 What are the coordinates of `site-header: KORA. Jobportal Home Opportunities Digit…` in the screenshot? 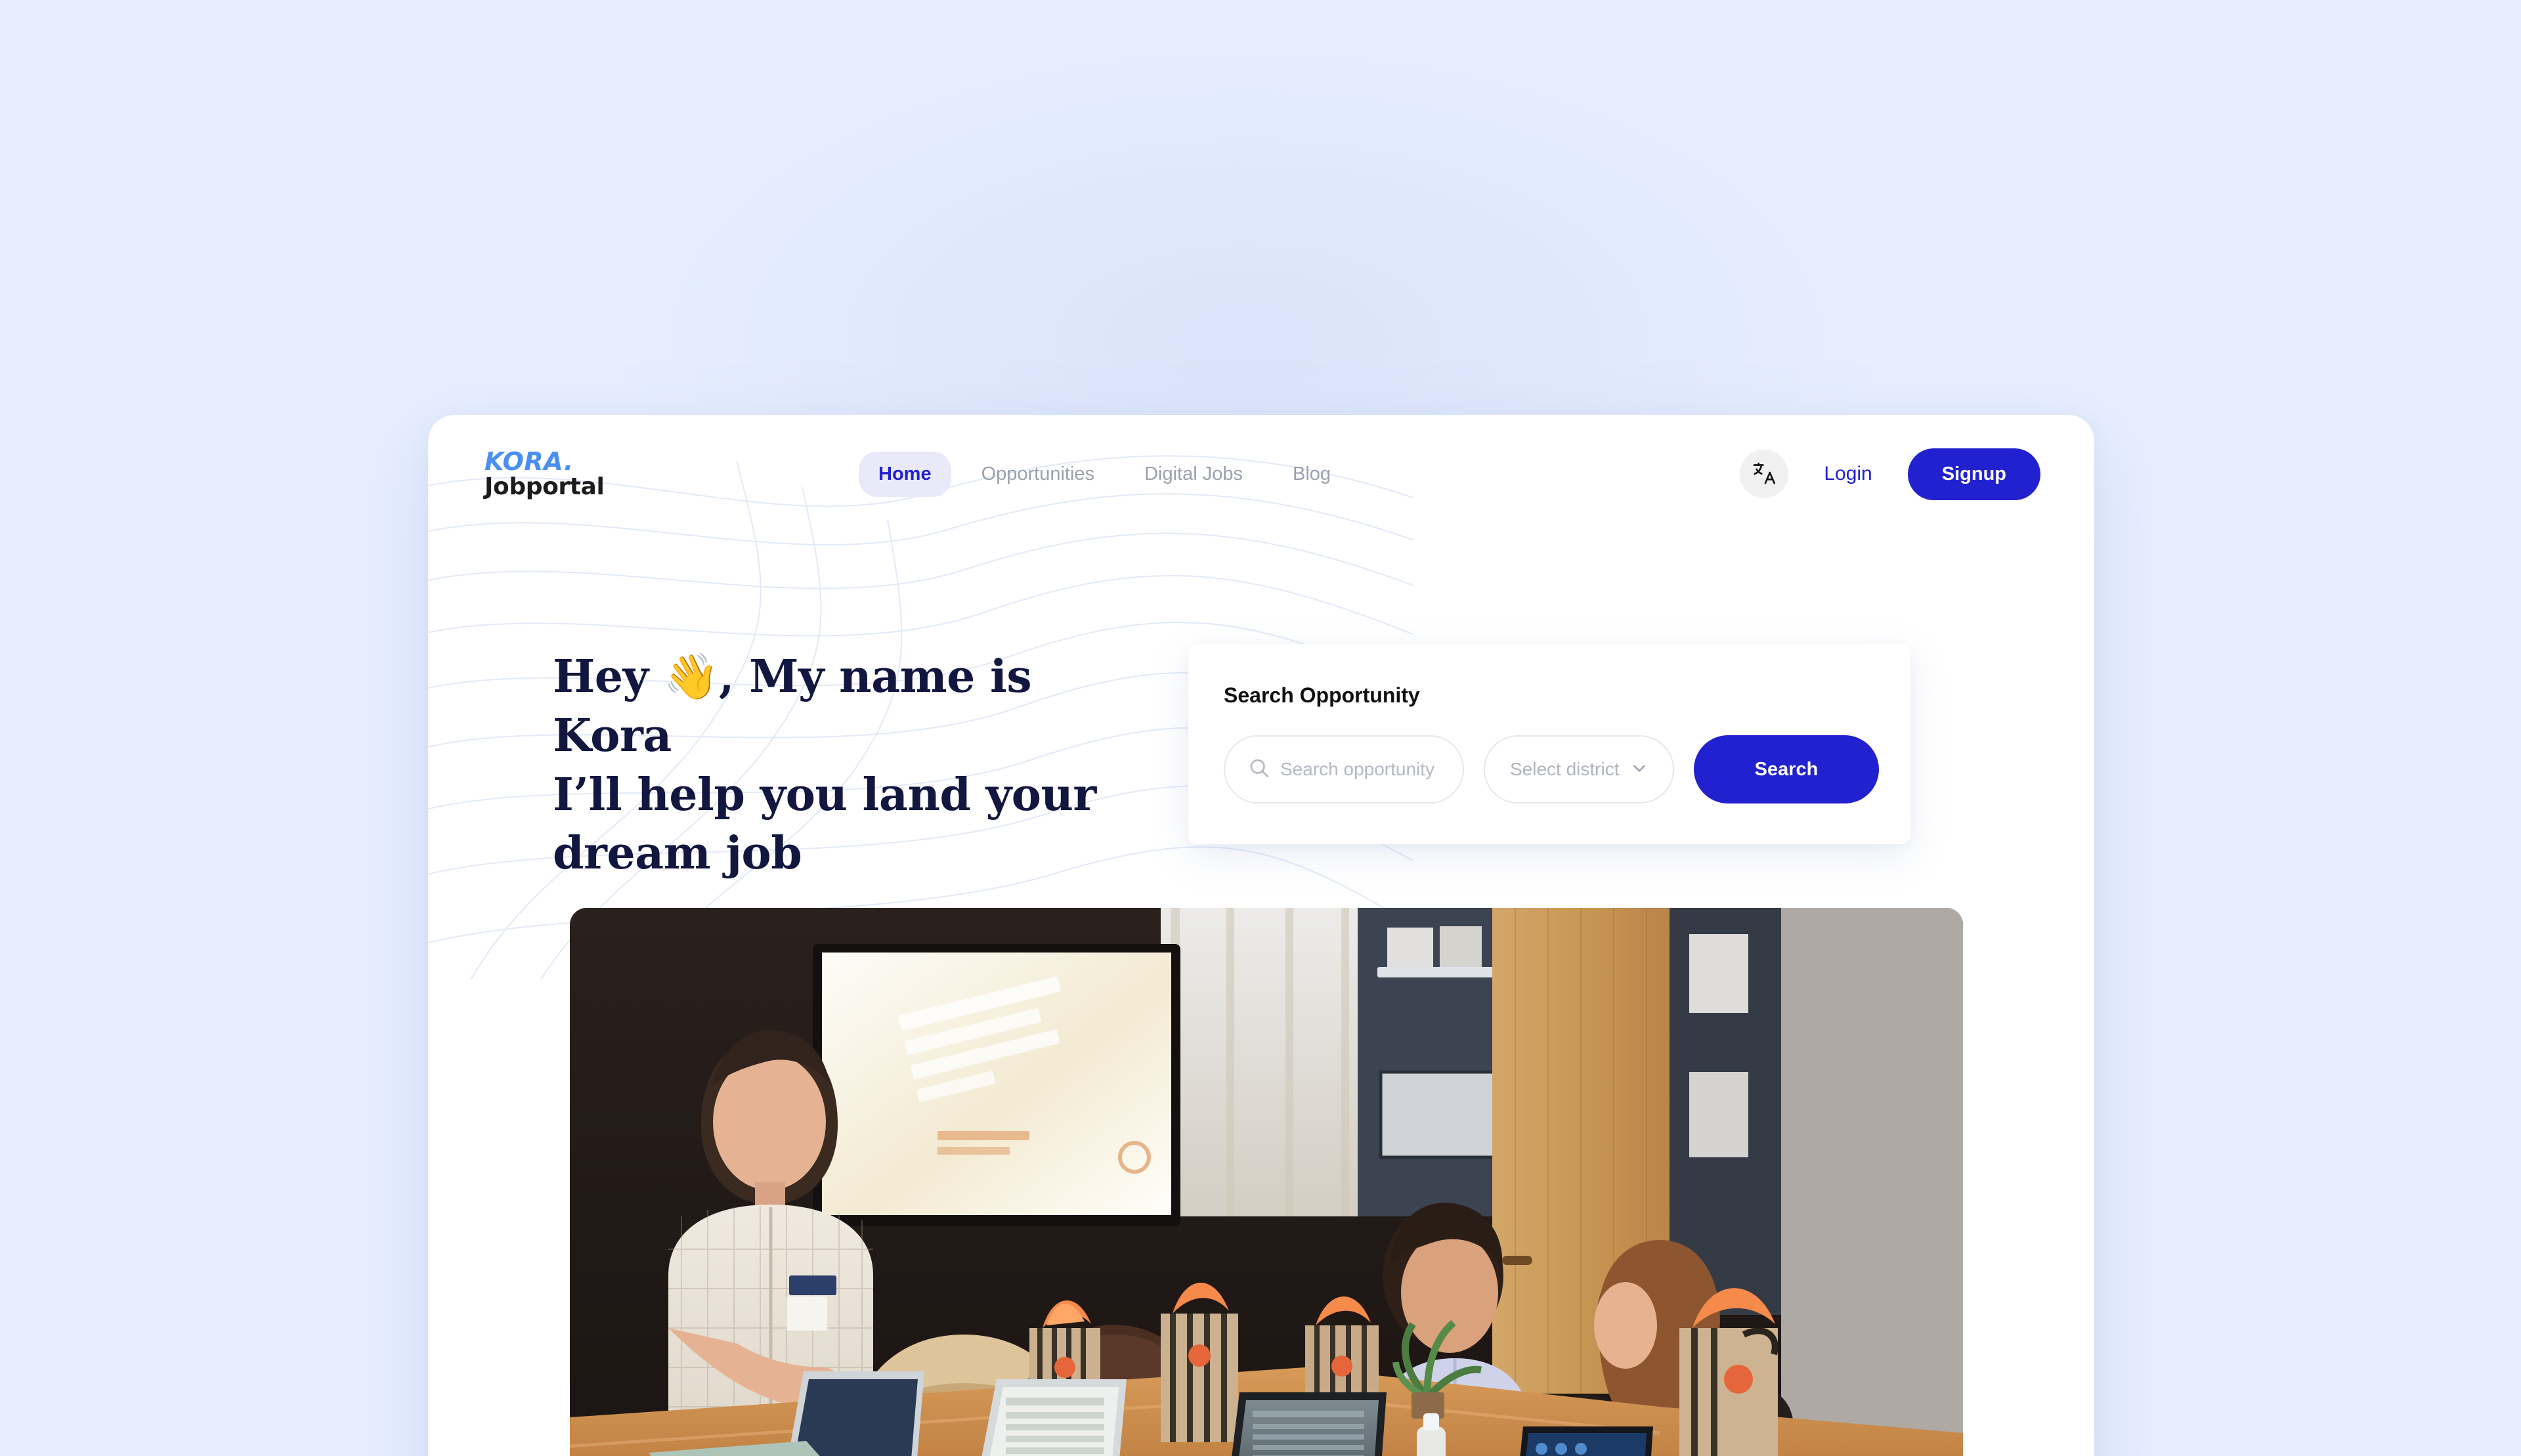 It's located at (1261, 474).